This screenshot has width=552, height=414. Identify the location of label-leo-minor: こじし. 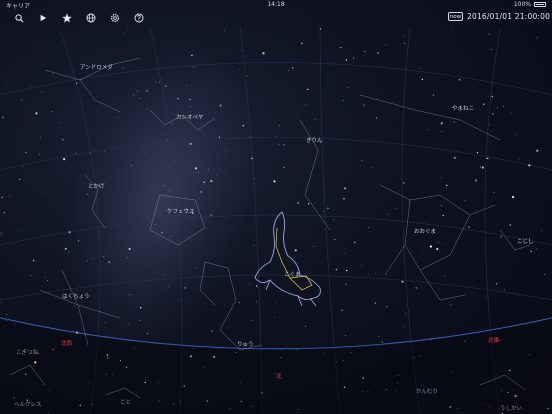
(525, 241).